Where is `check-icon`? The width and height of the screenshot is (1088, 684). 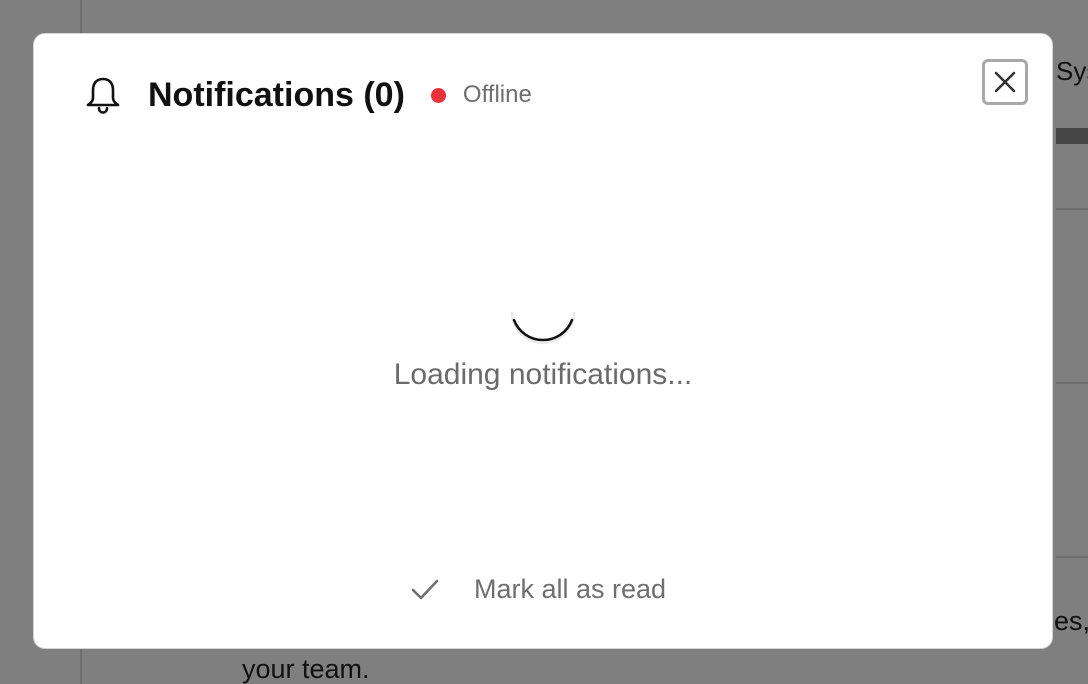 check-icon is located at coordinates (425, 589).